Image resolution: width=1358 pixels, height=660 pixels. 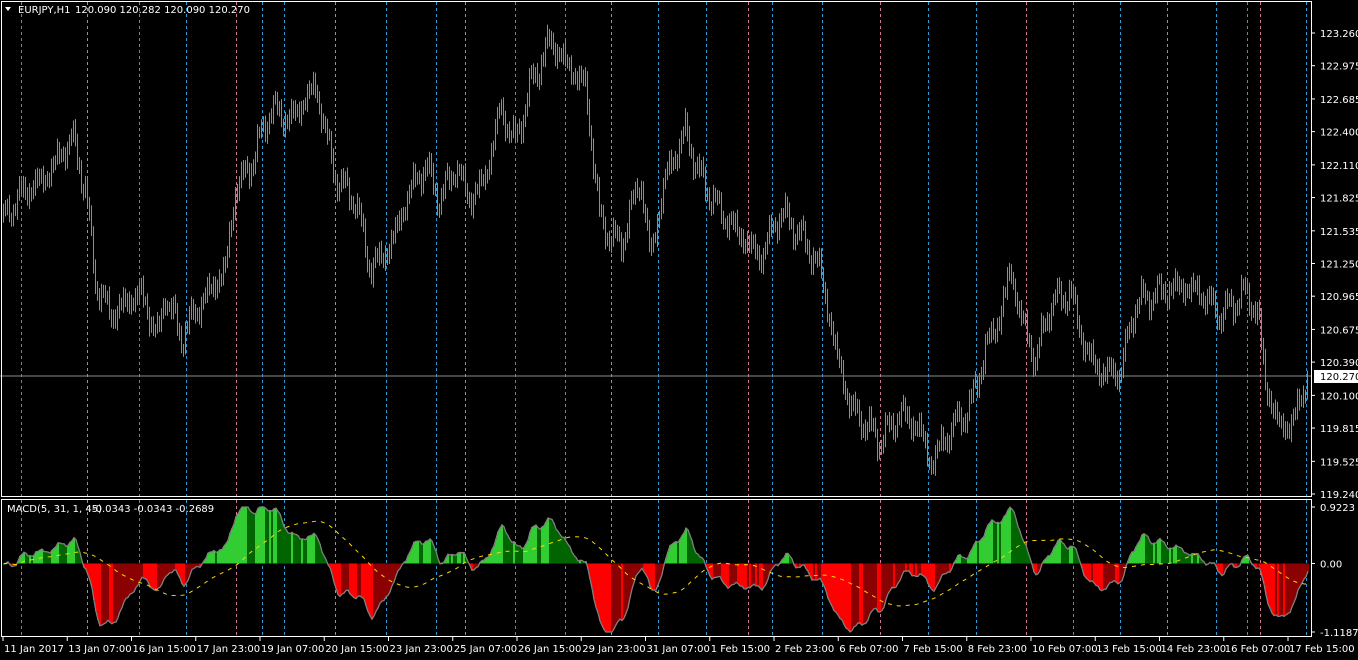 What do you see at coordinates (485, 649) in the screenshot?
I see `time-tick-label: 25 Jan 07:00` at bounding box center [485, 649].